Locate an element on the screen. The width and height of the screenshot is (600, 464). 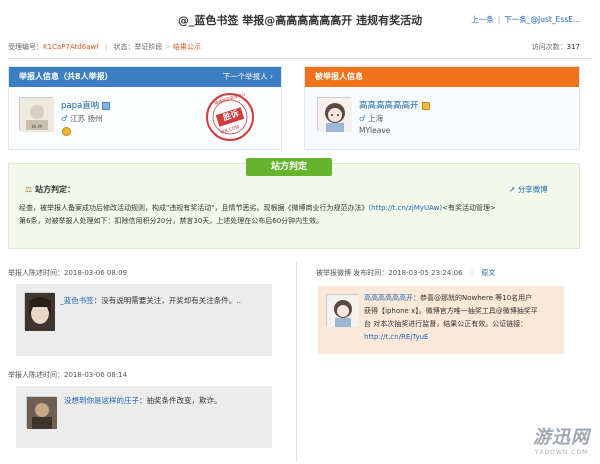
visit-counter: 访问次数：317 is located at coordinates (556, 47).